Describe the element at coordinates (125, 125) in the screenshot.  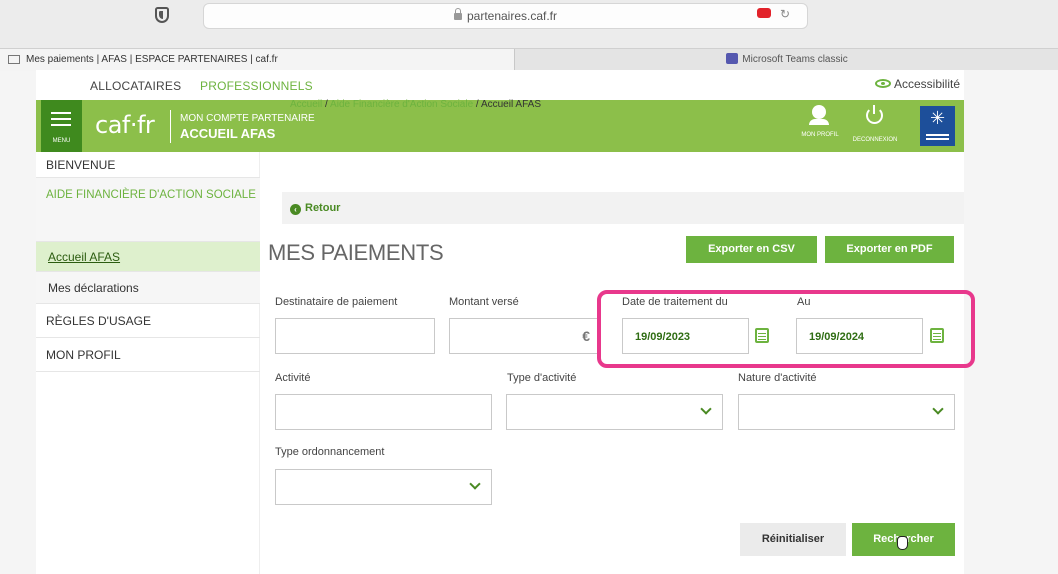
I see `caf-logo: caf·fr` at that location.